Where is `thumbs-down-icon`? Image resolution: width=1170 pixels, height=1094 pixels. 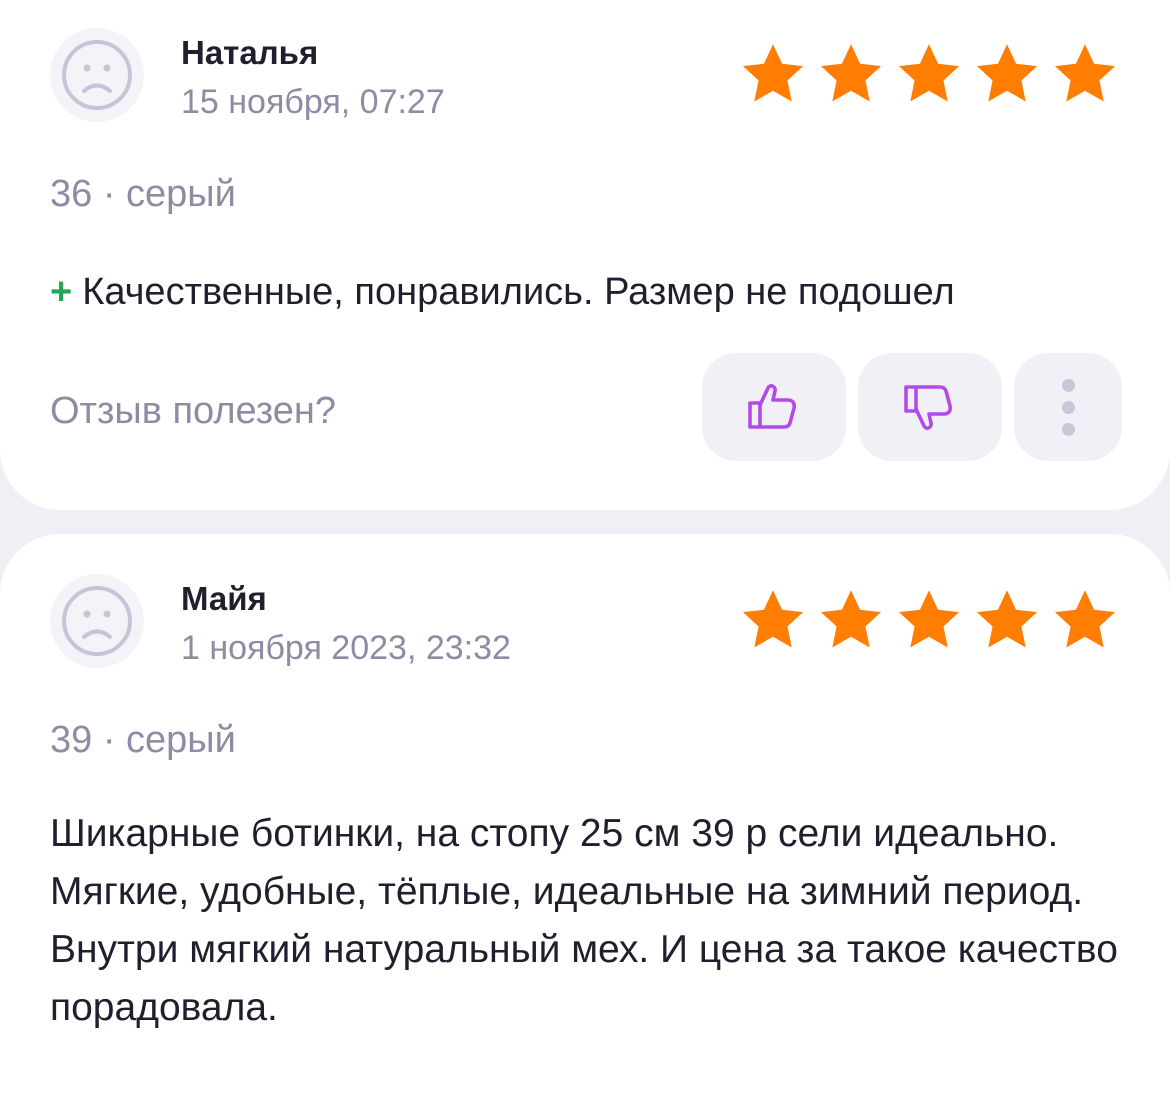
thumbs-down-icon is located at coordinates (928, 407).